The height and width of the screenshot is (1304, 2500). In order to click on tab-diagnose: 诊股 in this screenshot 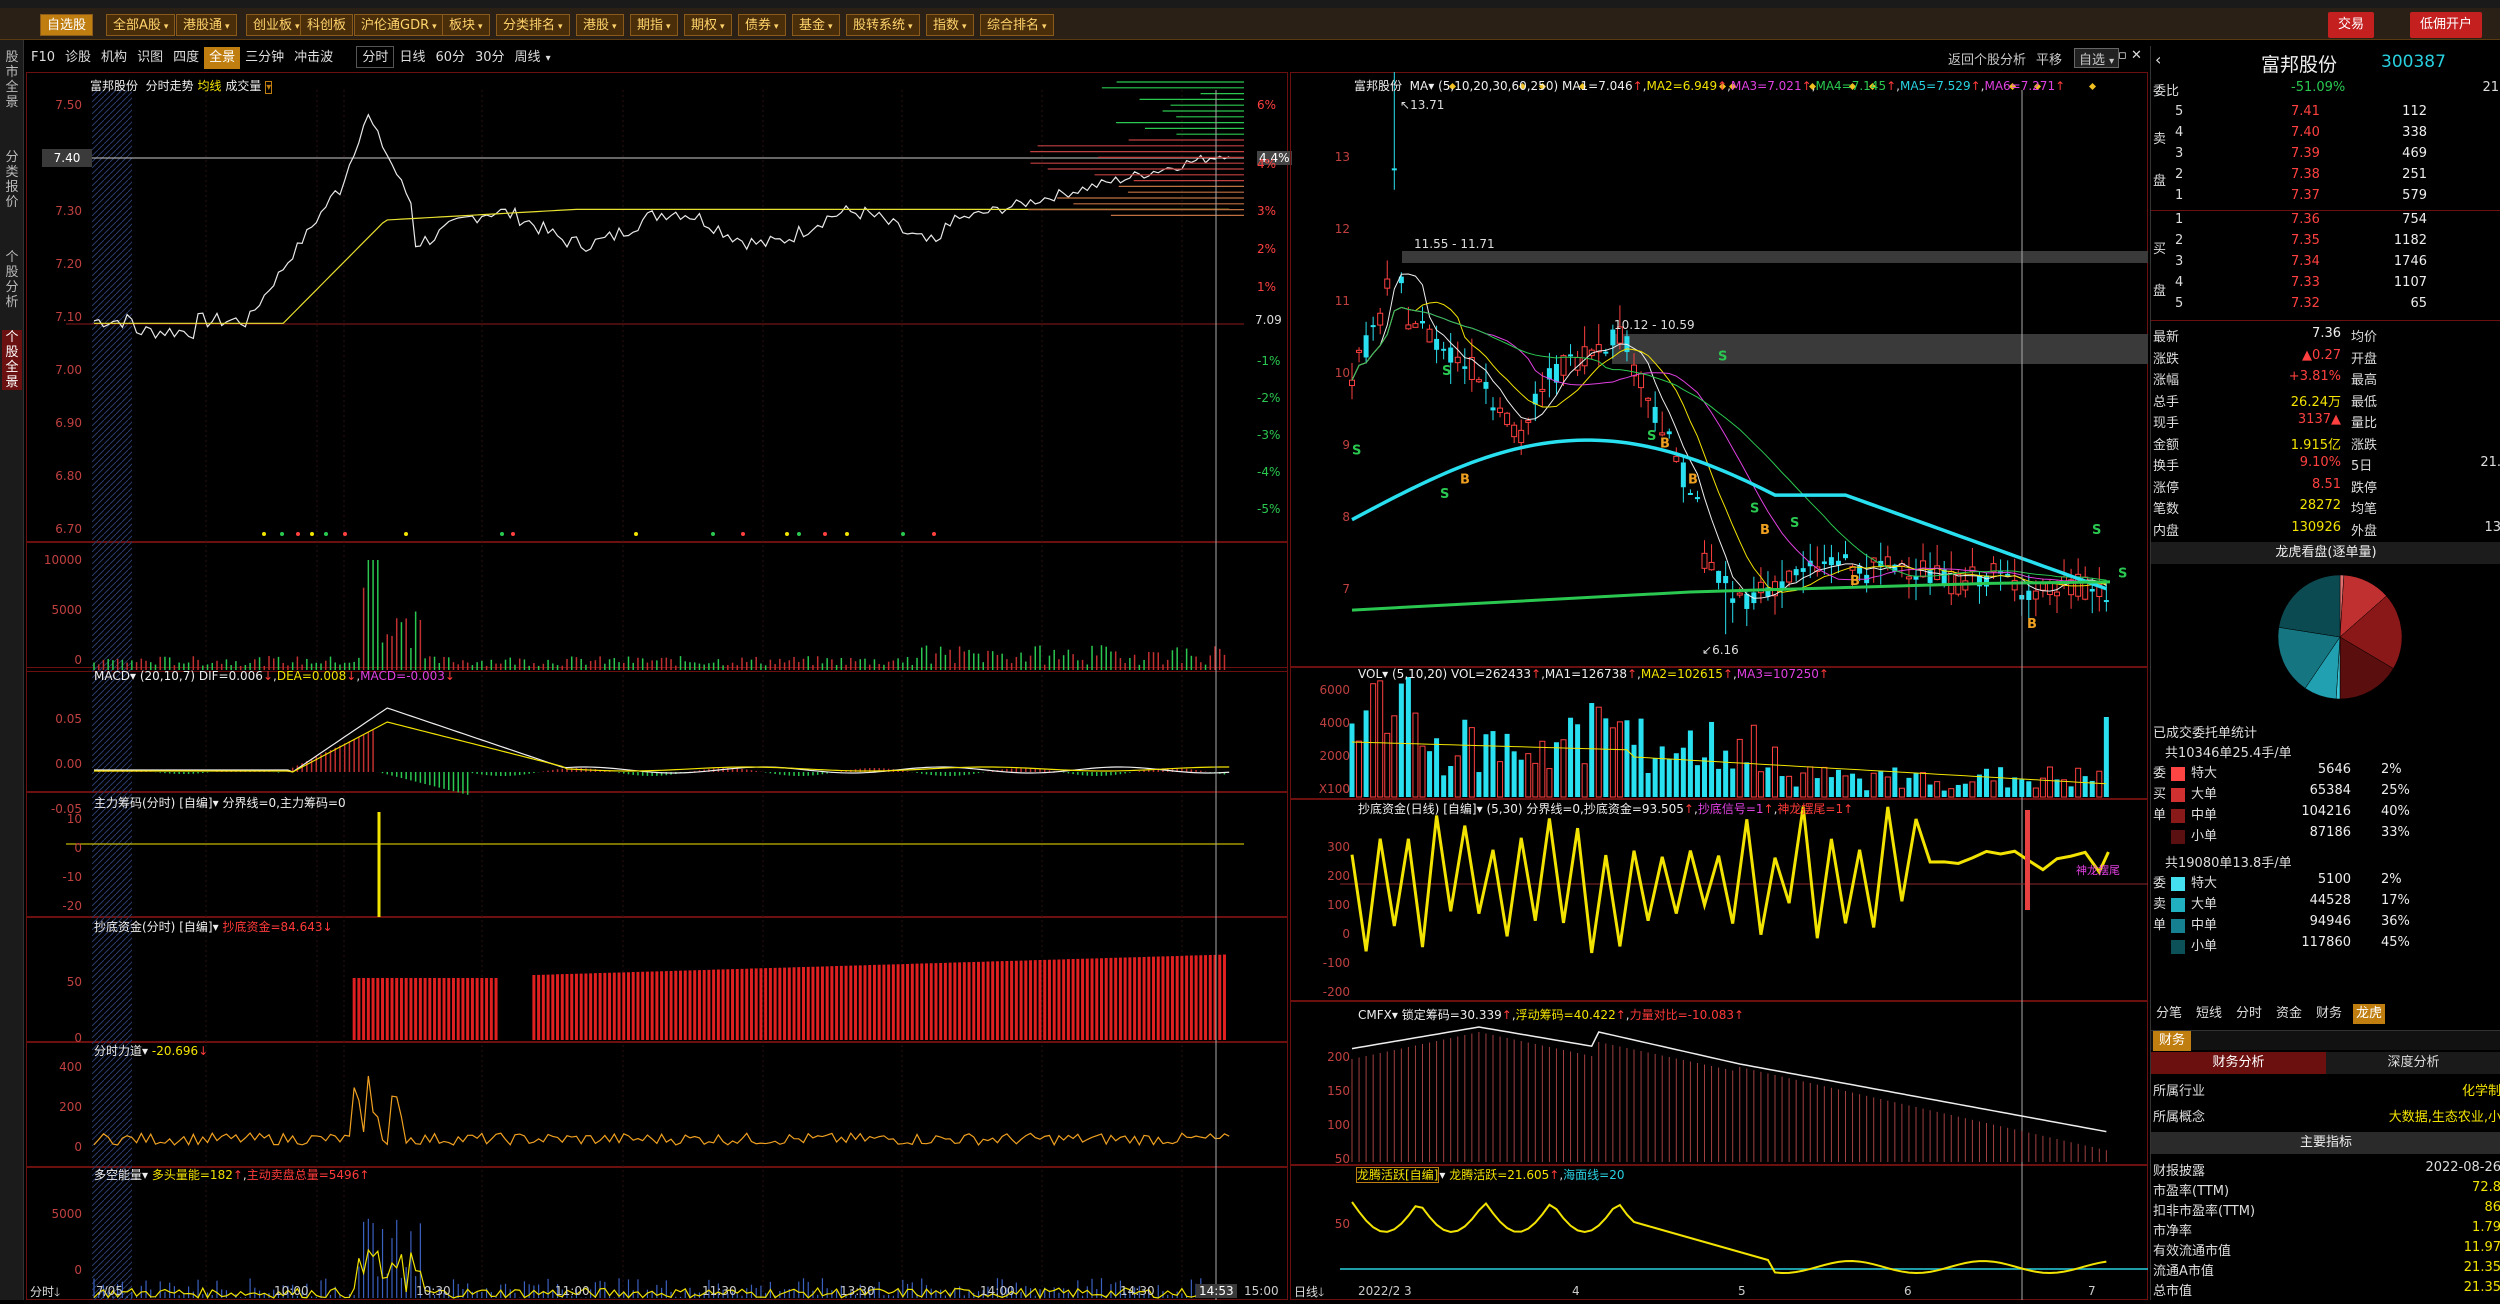, I will do `click(78, 58)`.